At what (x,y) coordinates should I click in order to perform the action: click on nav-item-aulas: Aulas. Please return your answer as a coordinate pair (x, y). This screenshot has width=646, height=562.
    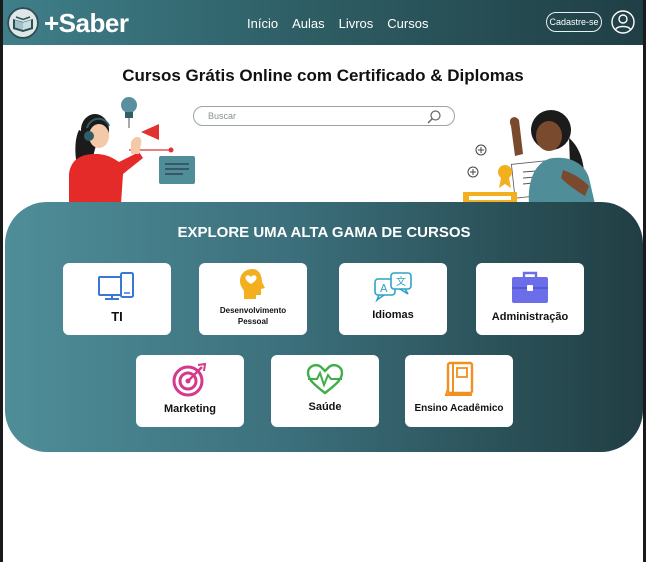
    Looking at the image, I should click on (308, 23).